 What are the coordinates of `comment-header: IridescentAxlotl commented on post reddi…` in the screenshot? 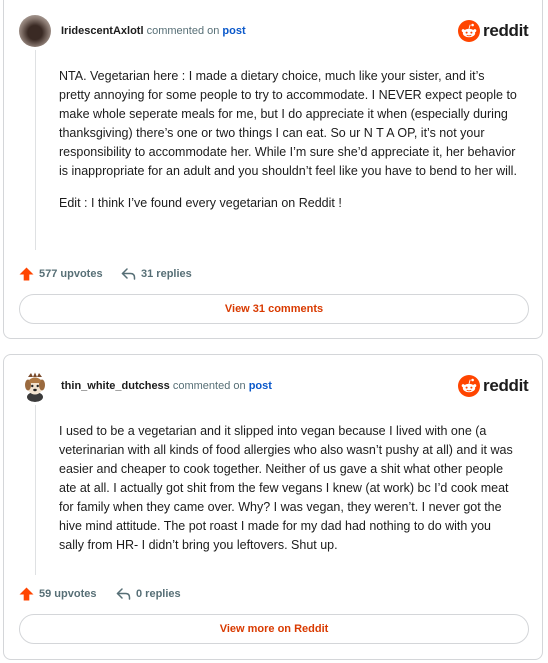 It's located at (274, 31).